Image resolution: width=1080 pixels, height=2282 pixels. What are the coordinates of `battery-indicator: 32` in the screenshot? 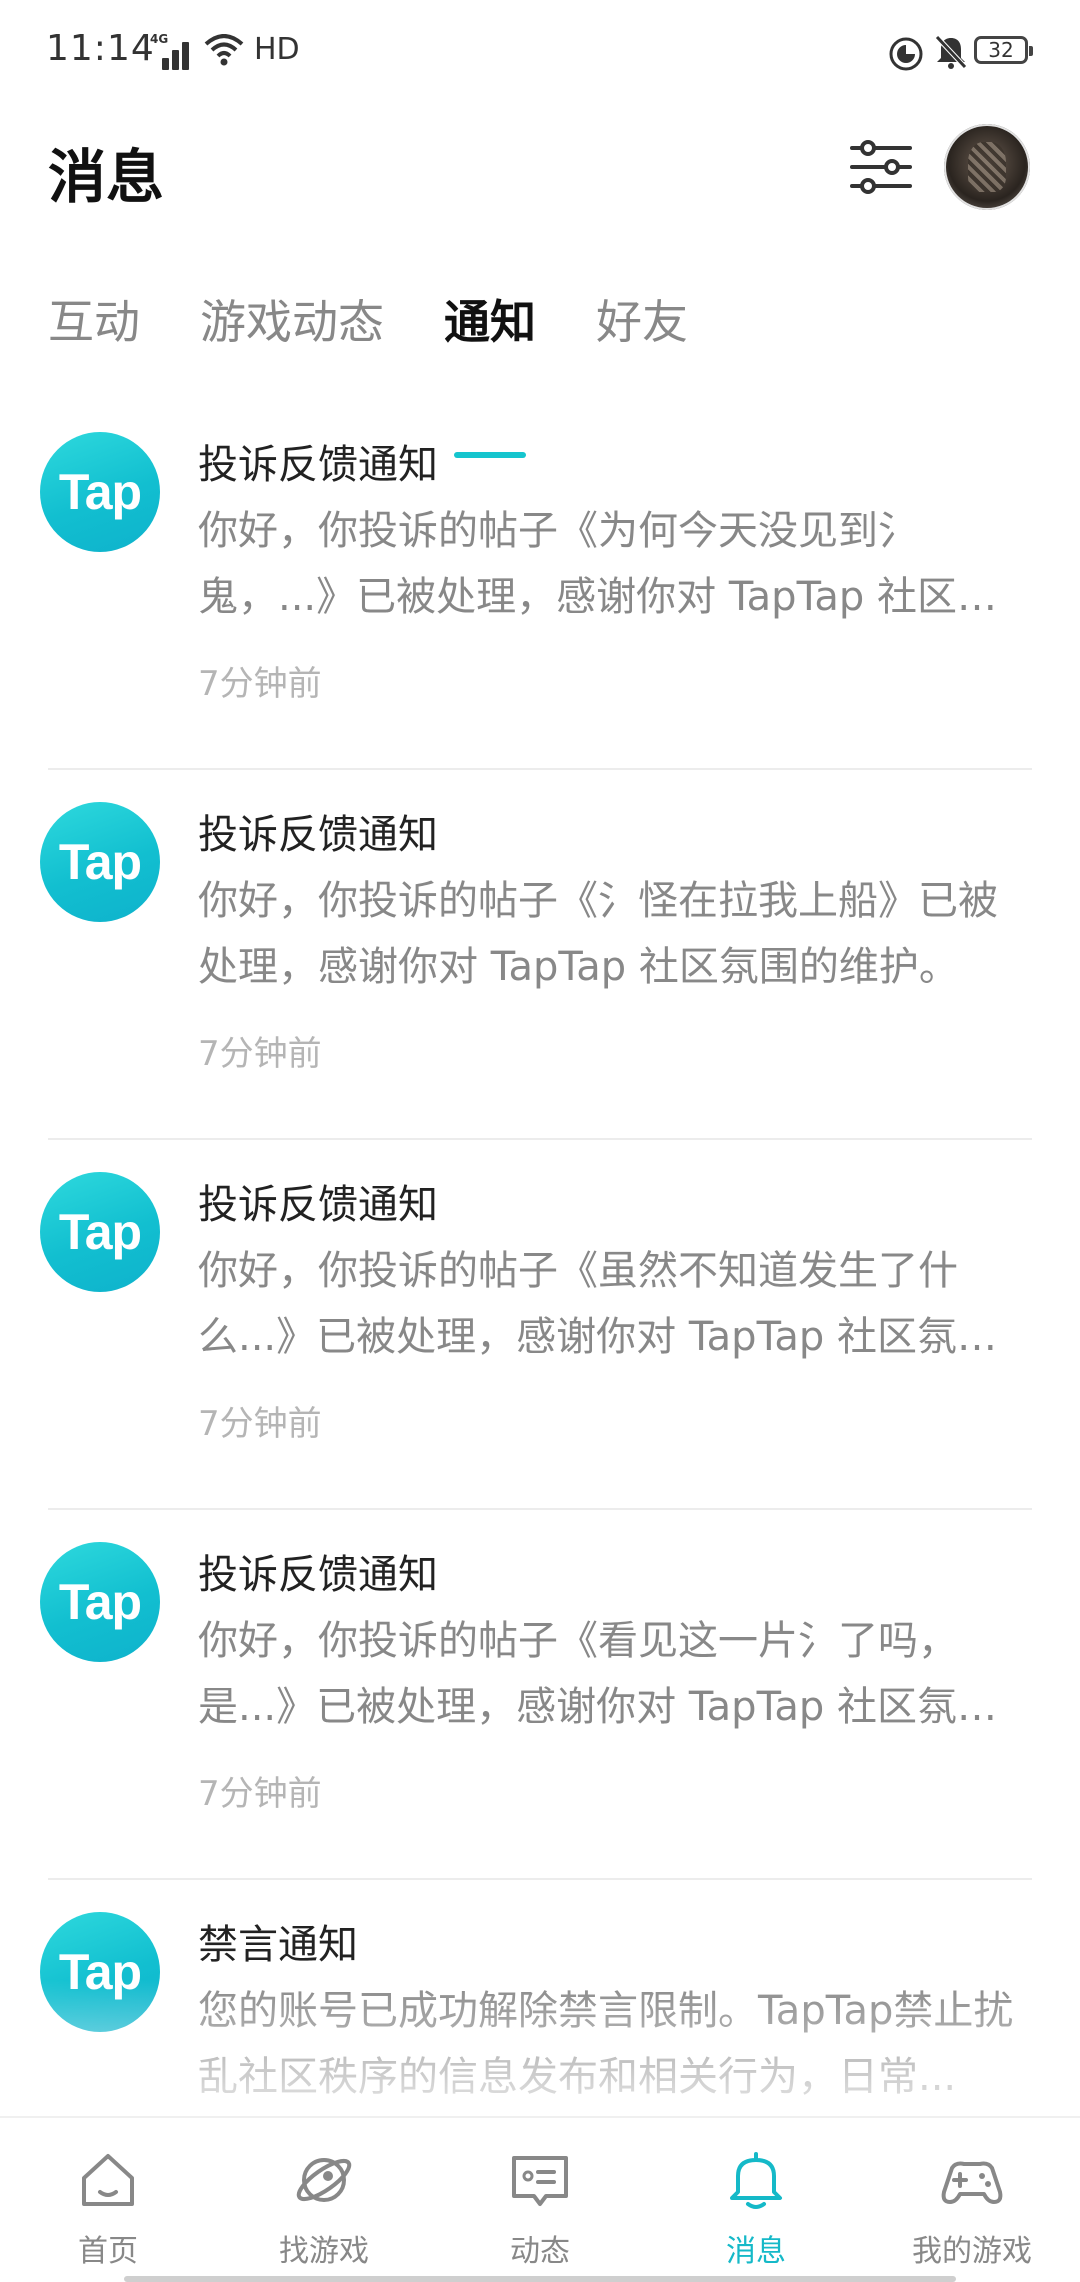 It's located at (1003, 50).